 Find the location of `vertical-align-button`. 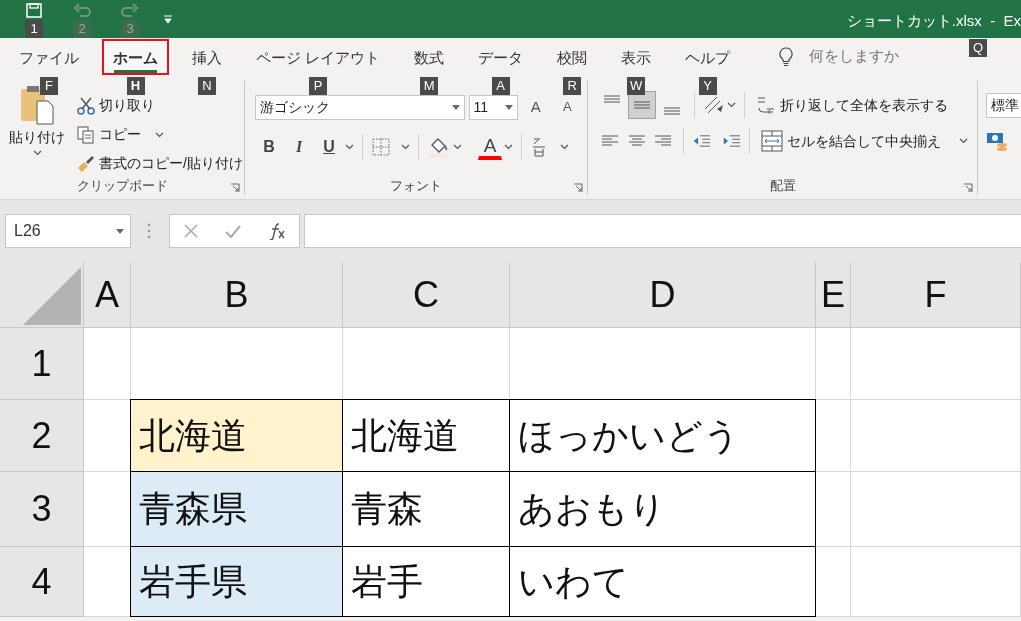

vertical-align-button is located at coordinates (642, 105).